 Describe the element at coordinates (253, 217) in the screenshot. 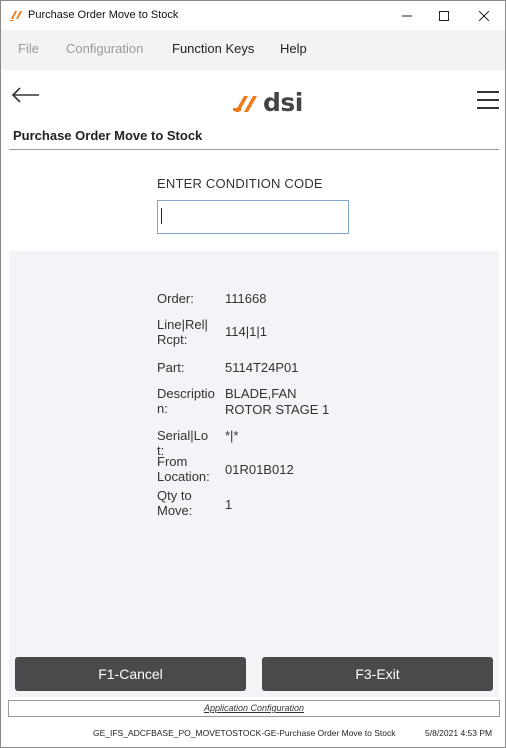

I see `condition-code-input` at that location.